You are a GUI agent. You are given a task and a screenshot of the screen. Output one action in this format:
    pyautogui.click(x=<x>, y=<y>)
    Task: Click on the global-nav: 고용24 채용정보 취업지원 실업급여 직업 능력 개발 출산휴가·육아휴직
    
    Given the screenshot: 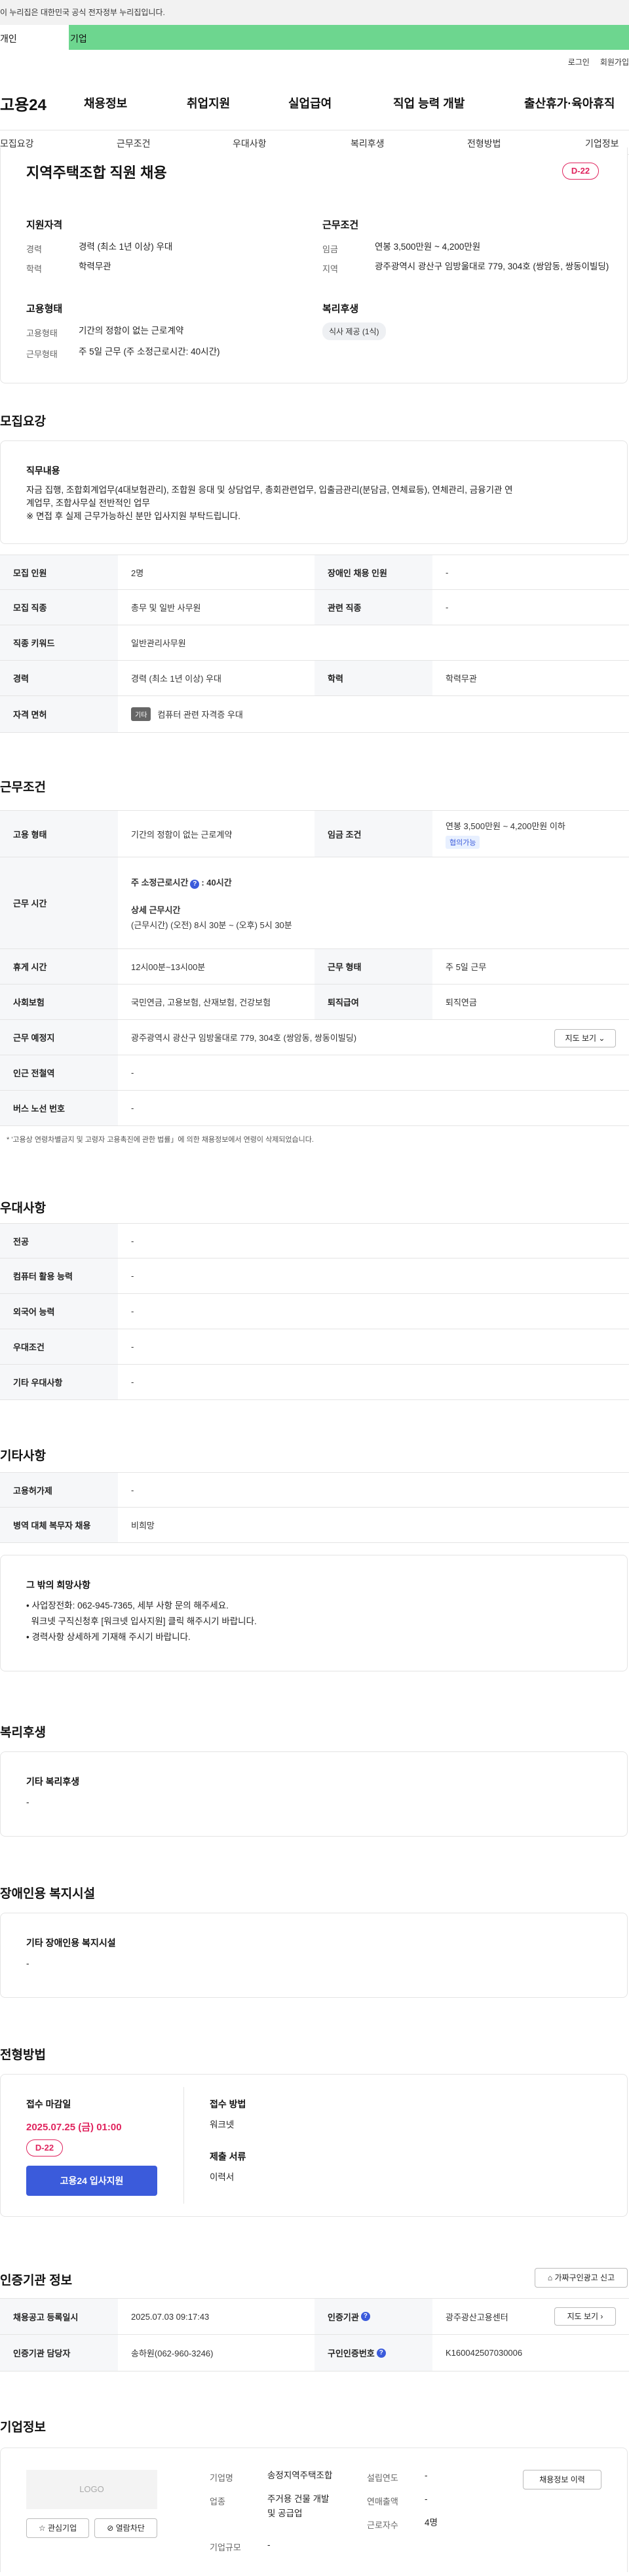 What is the action you would take?
    pyautogui.click(x=314, y=101)
    